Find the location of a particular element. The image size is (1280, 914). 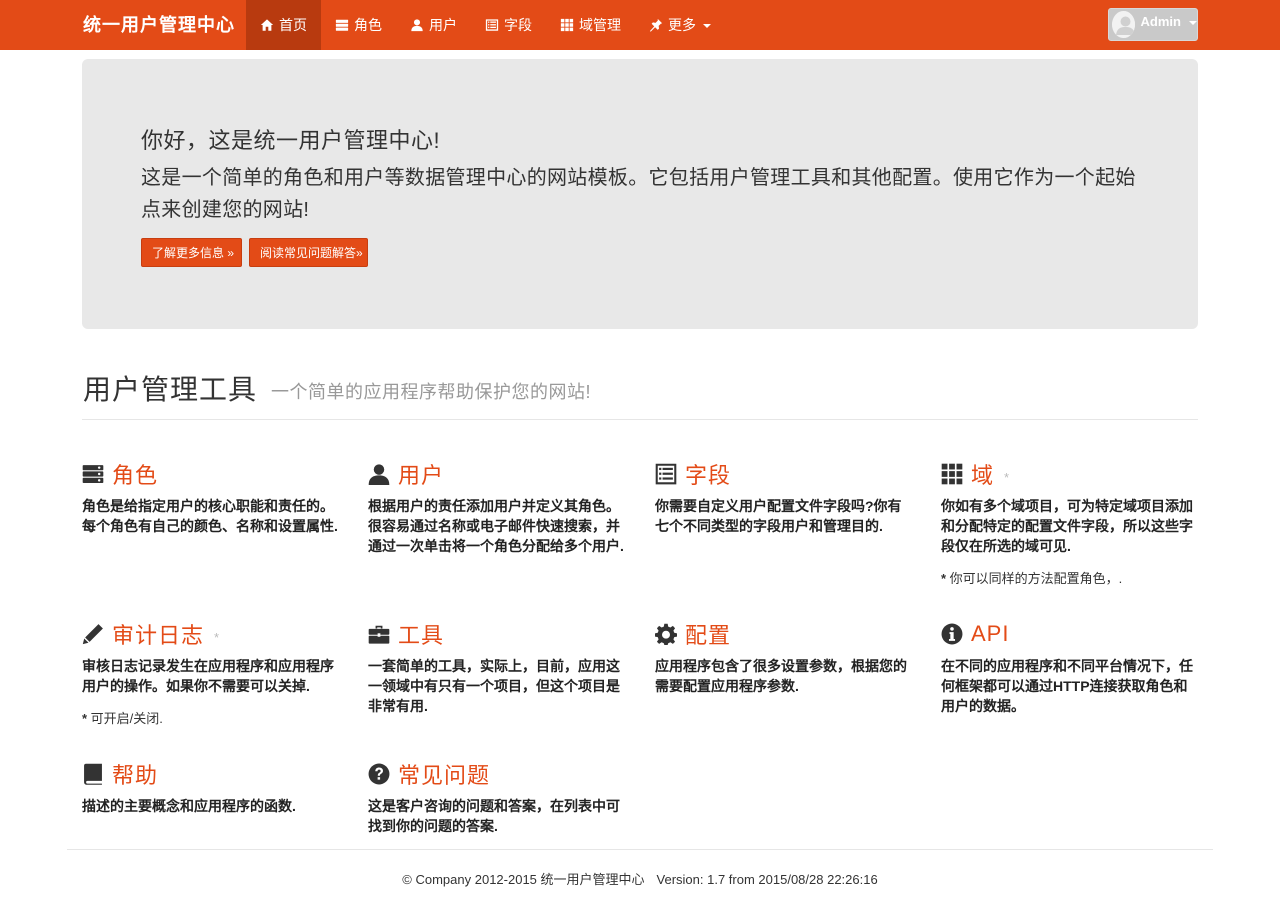

main-nav: 首页 角色 用户 字段 域管理 更多 is located at coordinates (485, 25).